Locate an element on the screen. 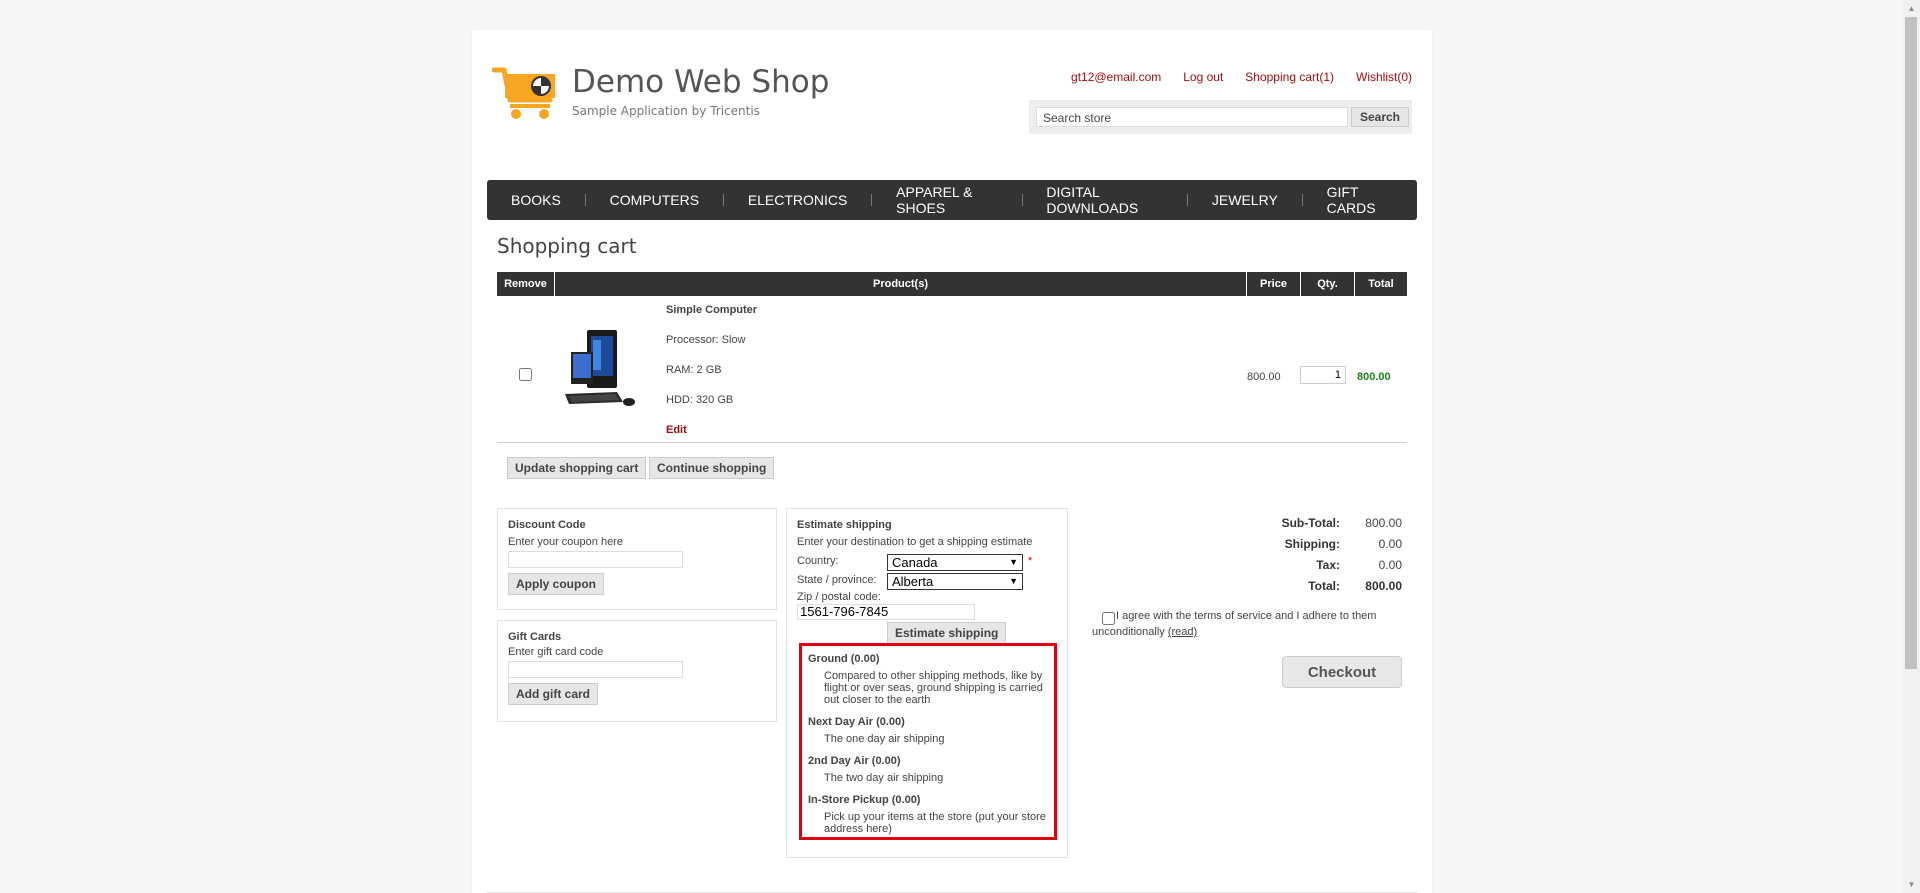 The width and height of the screenshot is (1920, 893). subtotal-label: Sub-Total: is located at coordinates (1310, 523).